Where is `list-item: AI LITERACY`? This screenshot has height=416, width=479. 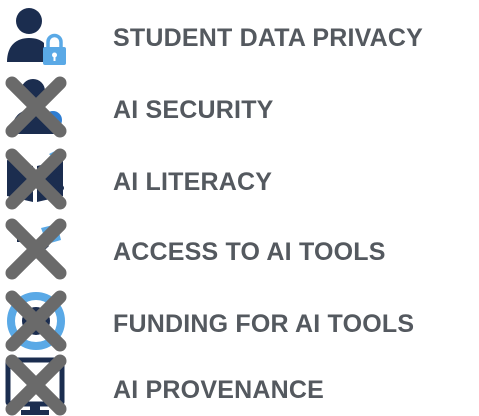
list-item: AI LITERACY is located at coordinates (239, 179).